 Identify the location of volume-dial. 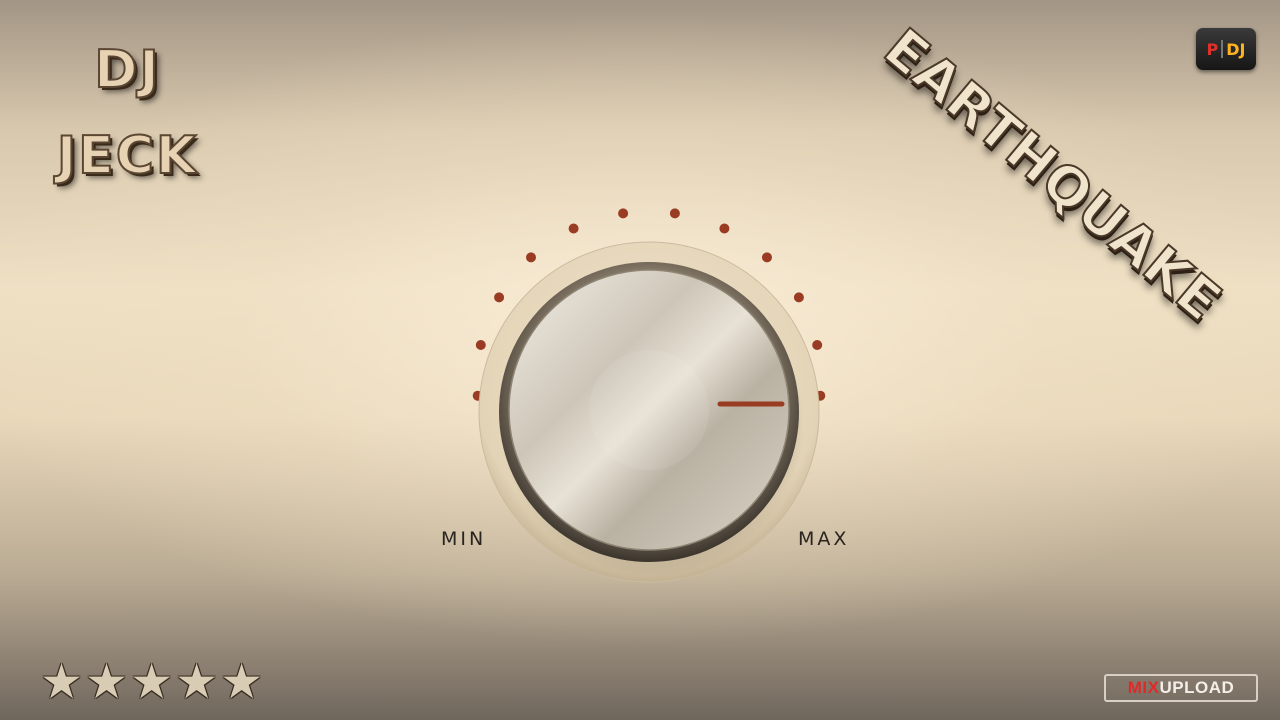
(649, 395).